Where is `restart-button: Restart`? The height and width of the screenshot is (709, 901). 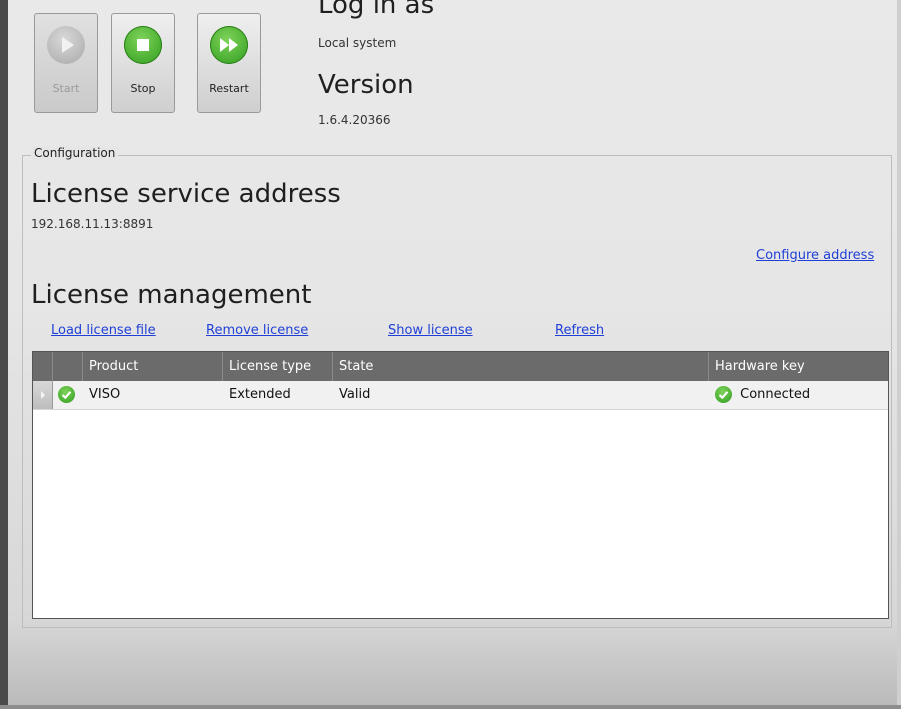 restart-button: Restart is located at coordinates (229, 63).